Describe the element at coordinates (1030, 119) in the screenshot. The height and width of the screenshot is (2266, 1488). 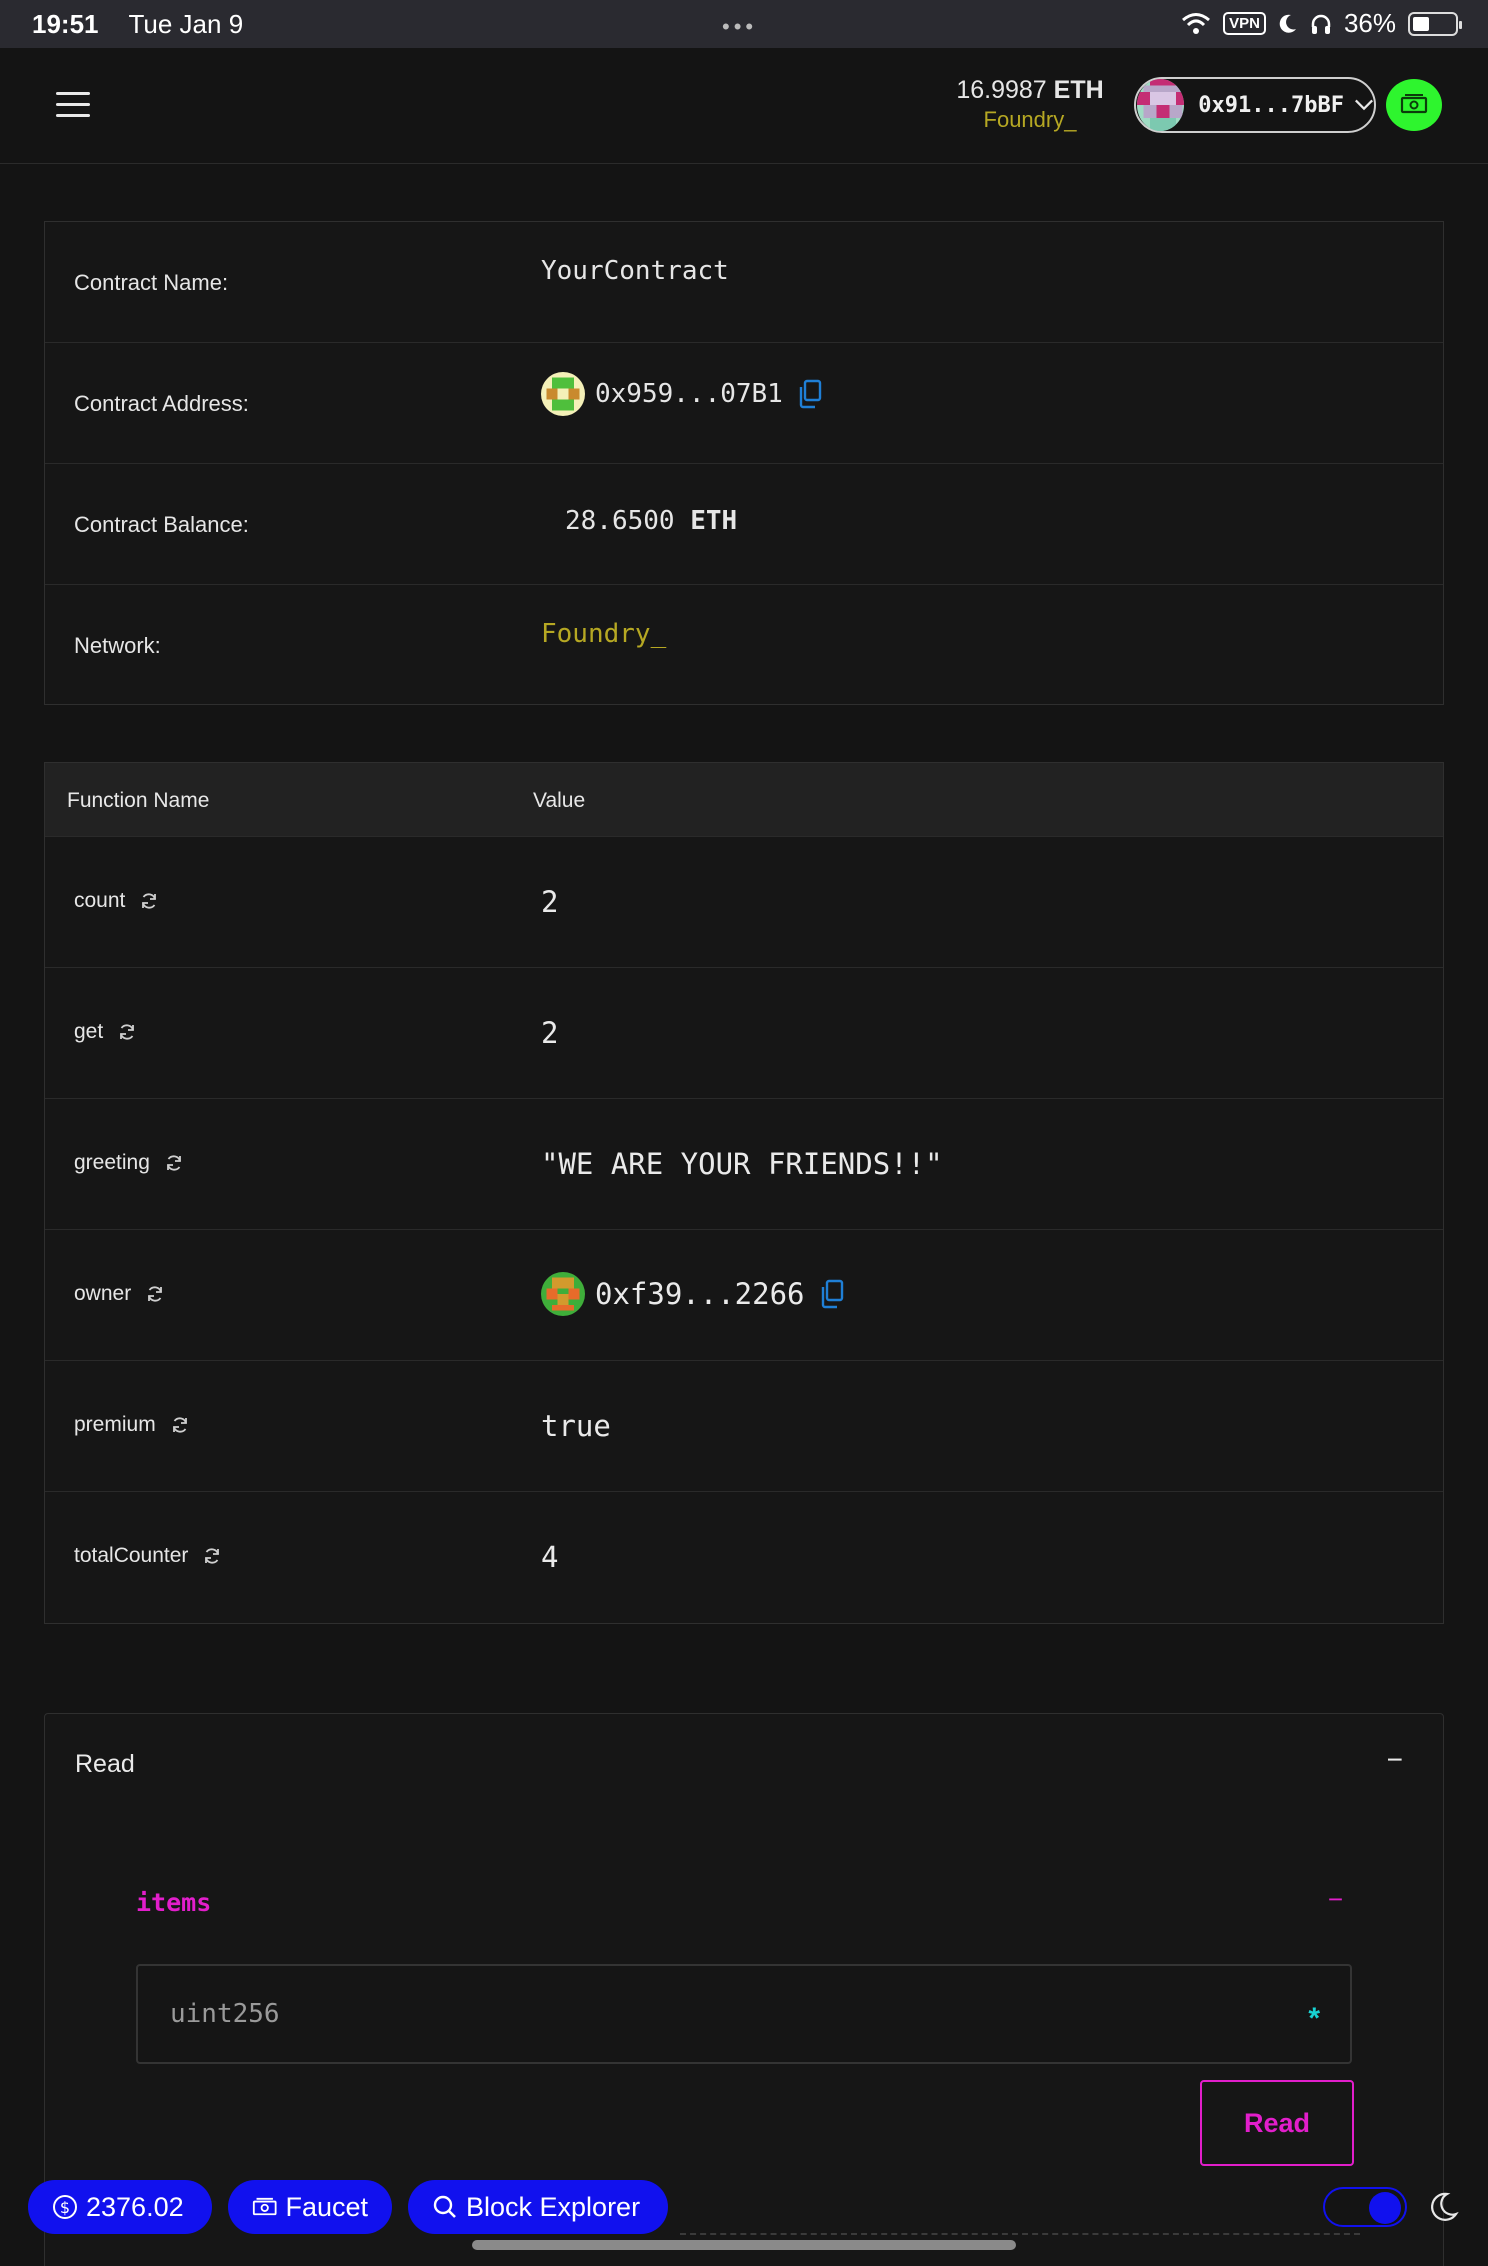
I see `network-name: Foundry_` at that location.